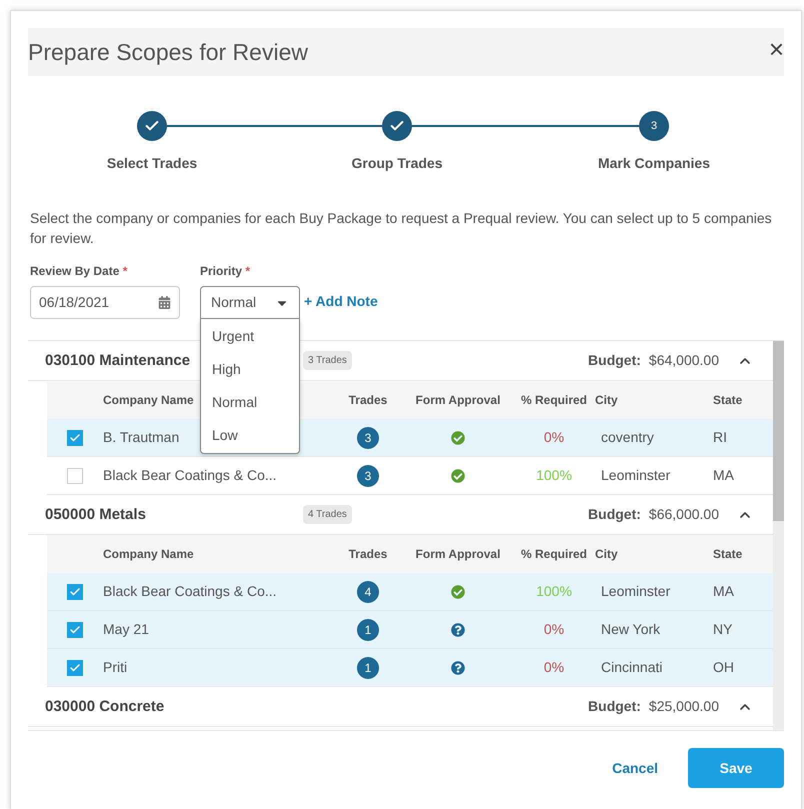 Image resolution: width=804 pixels, height=809 pixels. Describe the element at coordinates (126, 629) in the screenshot. I see `company-name: May 21` at that location.